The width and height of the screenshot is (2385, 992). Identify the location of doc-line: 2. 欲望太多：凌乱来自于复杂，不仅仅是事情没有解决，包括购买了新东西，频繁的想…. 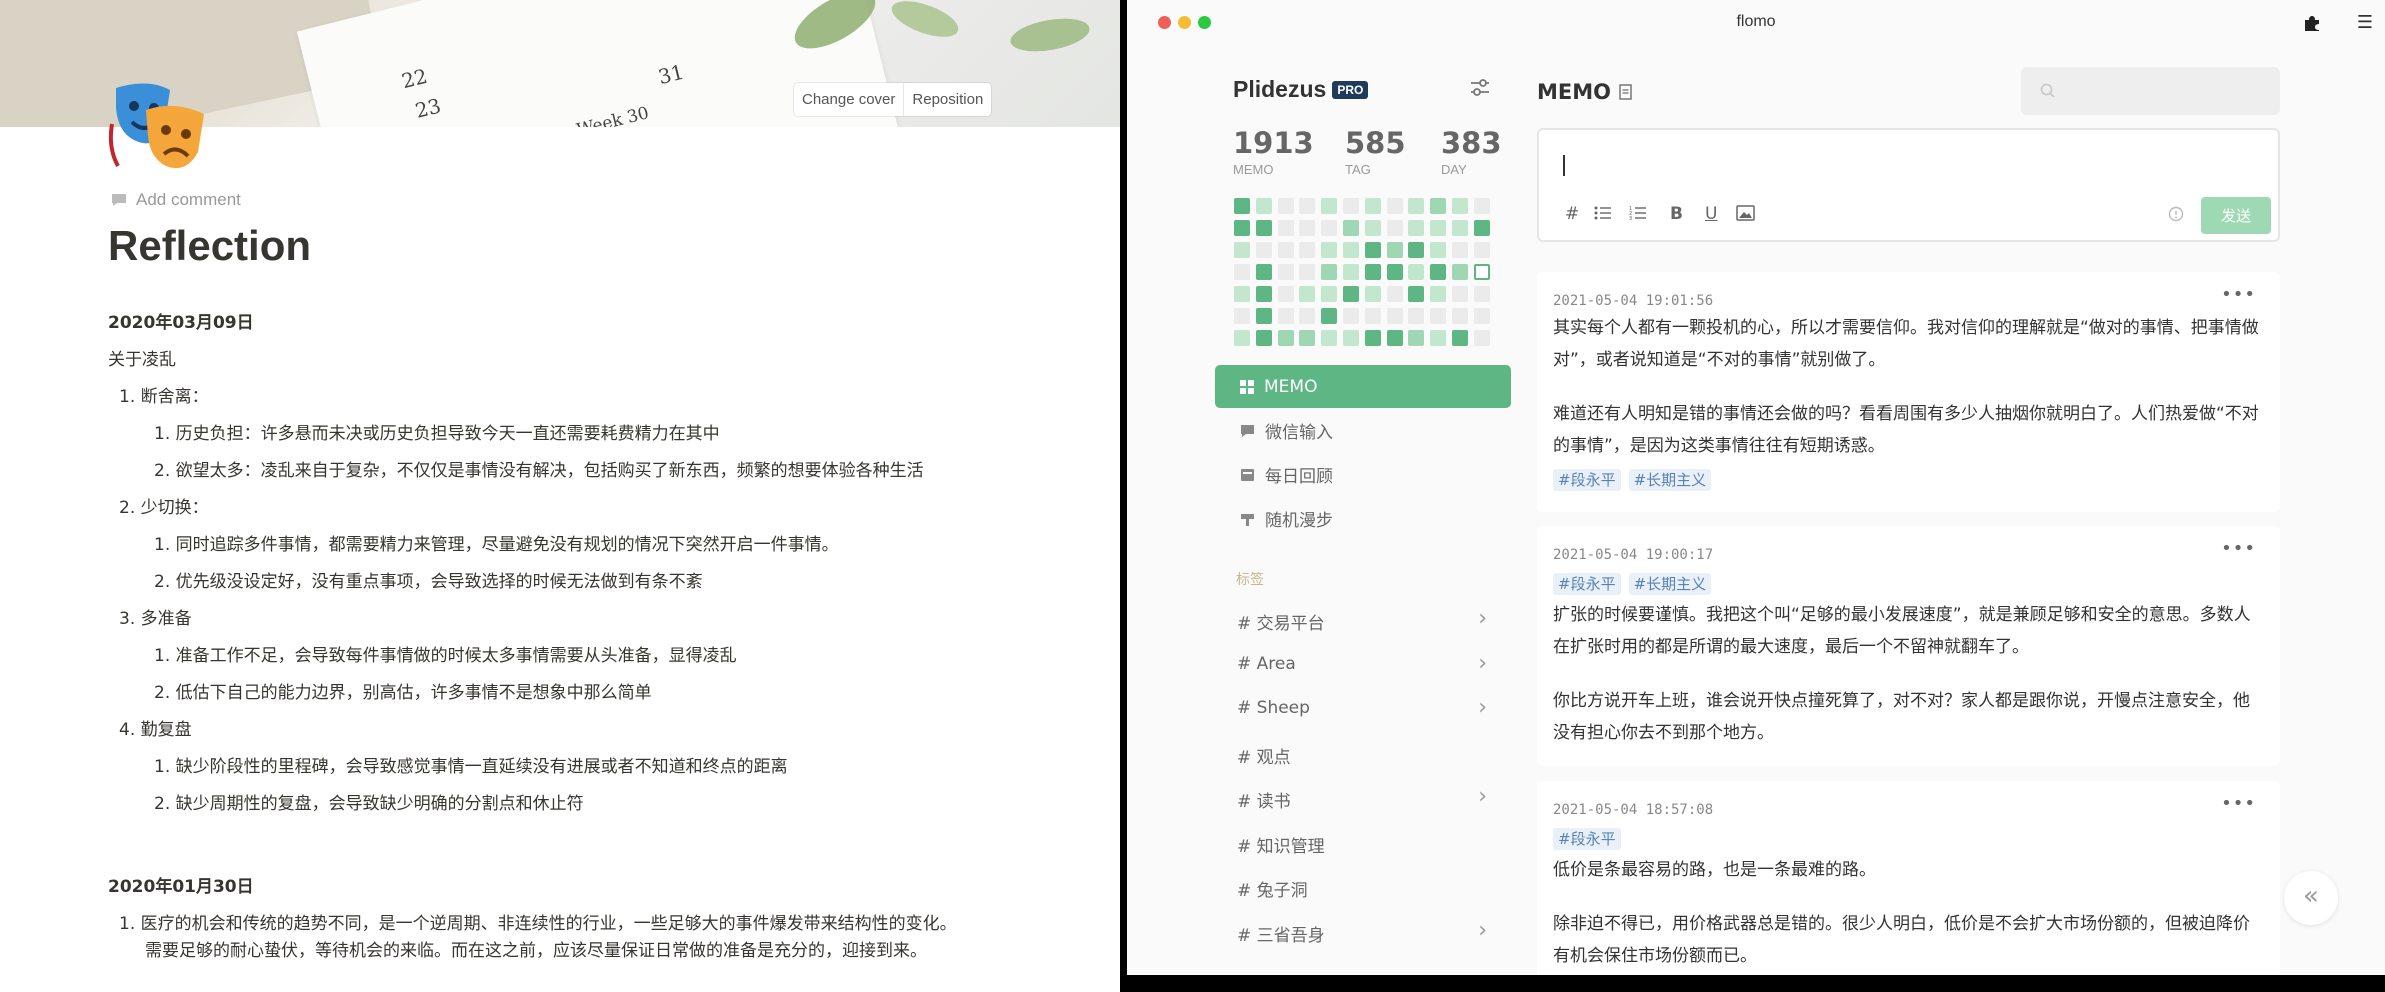
(539, 468).